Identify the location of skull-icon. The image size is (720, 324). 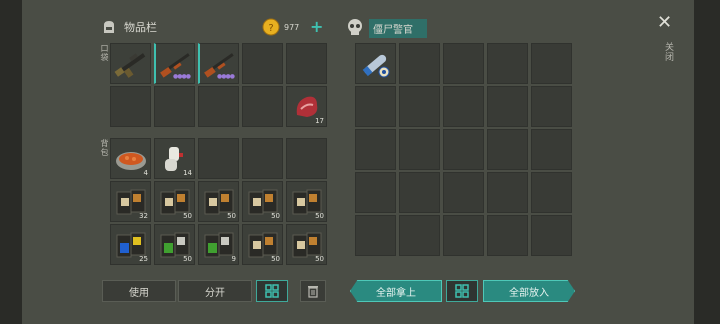
(355, 27).